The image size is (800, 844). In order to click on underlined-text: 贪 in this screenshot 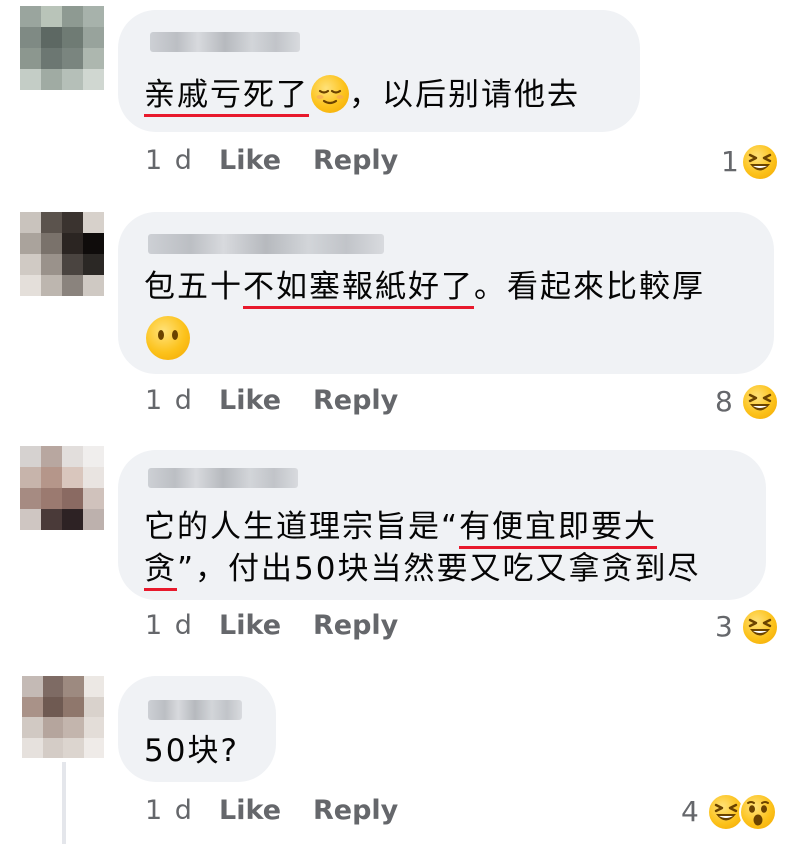, I will do `click(160, 571)`.